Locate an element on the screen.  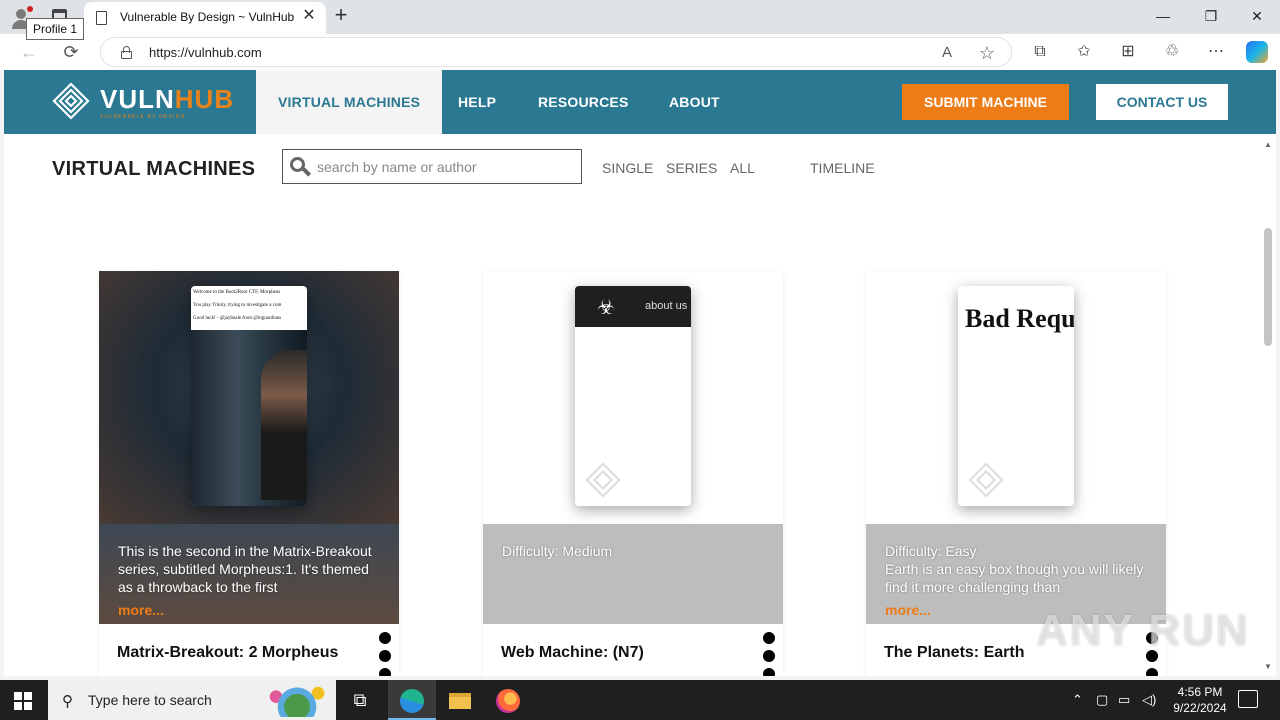
search-highlight-image is located at coordinates (297, 700).